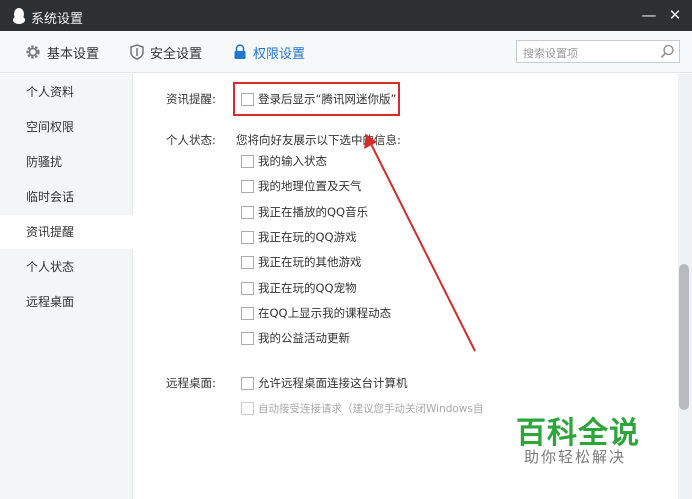 The width and height of the screenshot is (692, 499). I want to click on sidebar-item-temp-session: 临时会话, so click(66, 197).